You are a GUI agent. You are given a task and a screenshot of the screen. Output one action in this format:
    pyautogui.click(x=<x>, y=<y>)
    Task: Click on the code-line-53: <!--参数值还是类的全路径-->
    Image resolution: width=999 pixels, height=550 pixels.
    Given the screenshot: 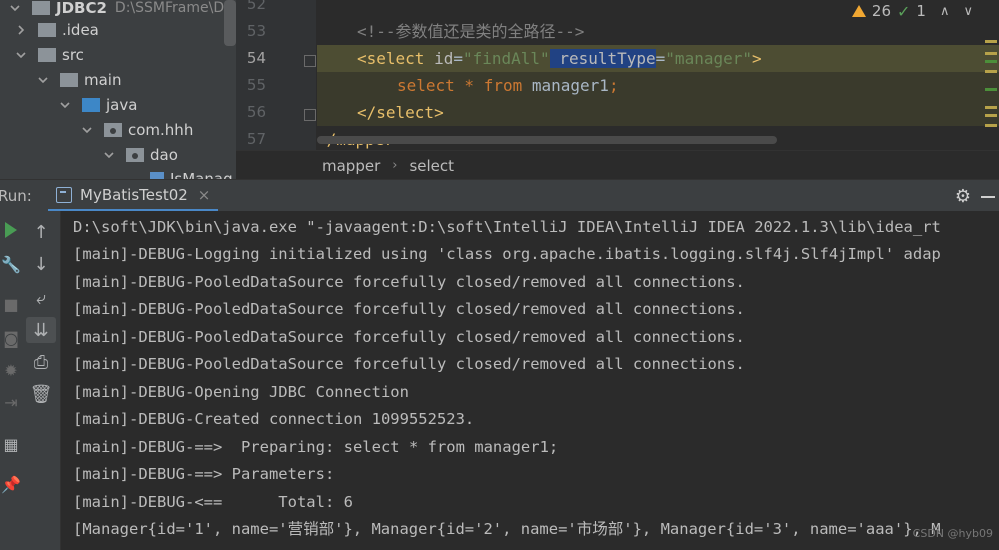 What is the action you would take?
    pyautogui.click(x=450, y=31)
    